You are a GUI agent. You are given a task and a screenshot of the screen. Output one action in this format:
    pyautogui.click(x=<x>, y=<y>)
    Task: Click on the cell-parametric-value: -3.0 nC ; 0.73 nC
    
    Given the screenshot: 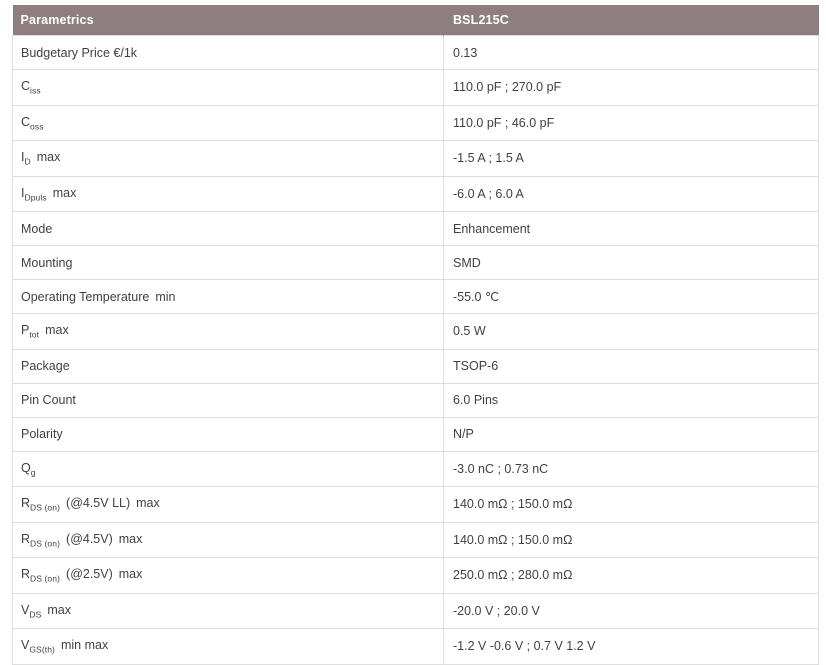 What is the action you would take?
    pyautogui.click(x=631, y=468)
    